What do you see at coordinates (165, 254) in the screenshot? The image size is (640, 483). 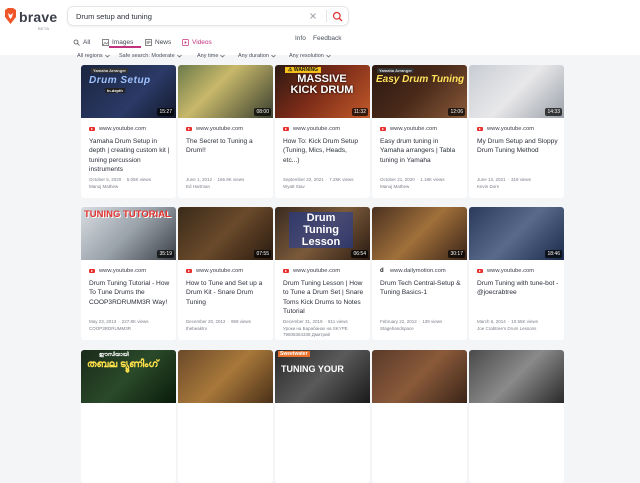 I see `duration-badge: 35:19` at bounding box center [165, 254].